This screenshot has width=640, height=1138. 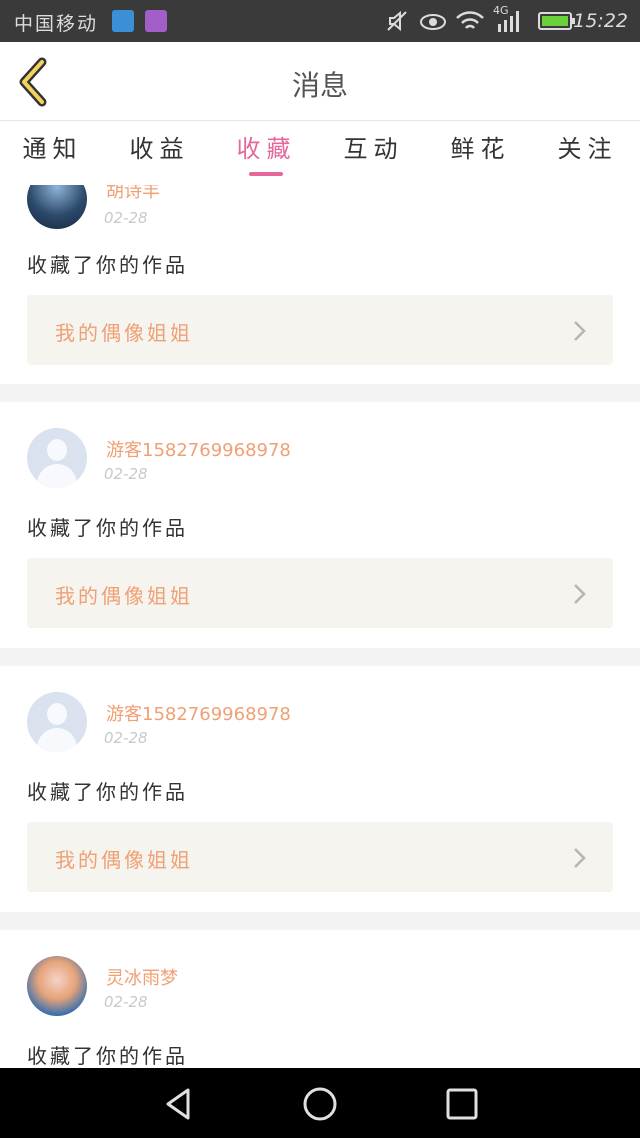 What do you see at coordinates (266, 174) in the screenshot?
I see `active-tab-indicator` at bounding box center [266, 174].